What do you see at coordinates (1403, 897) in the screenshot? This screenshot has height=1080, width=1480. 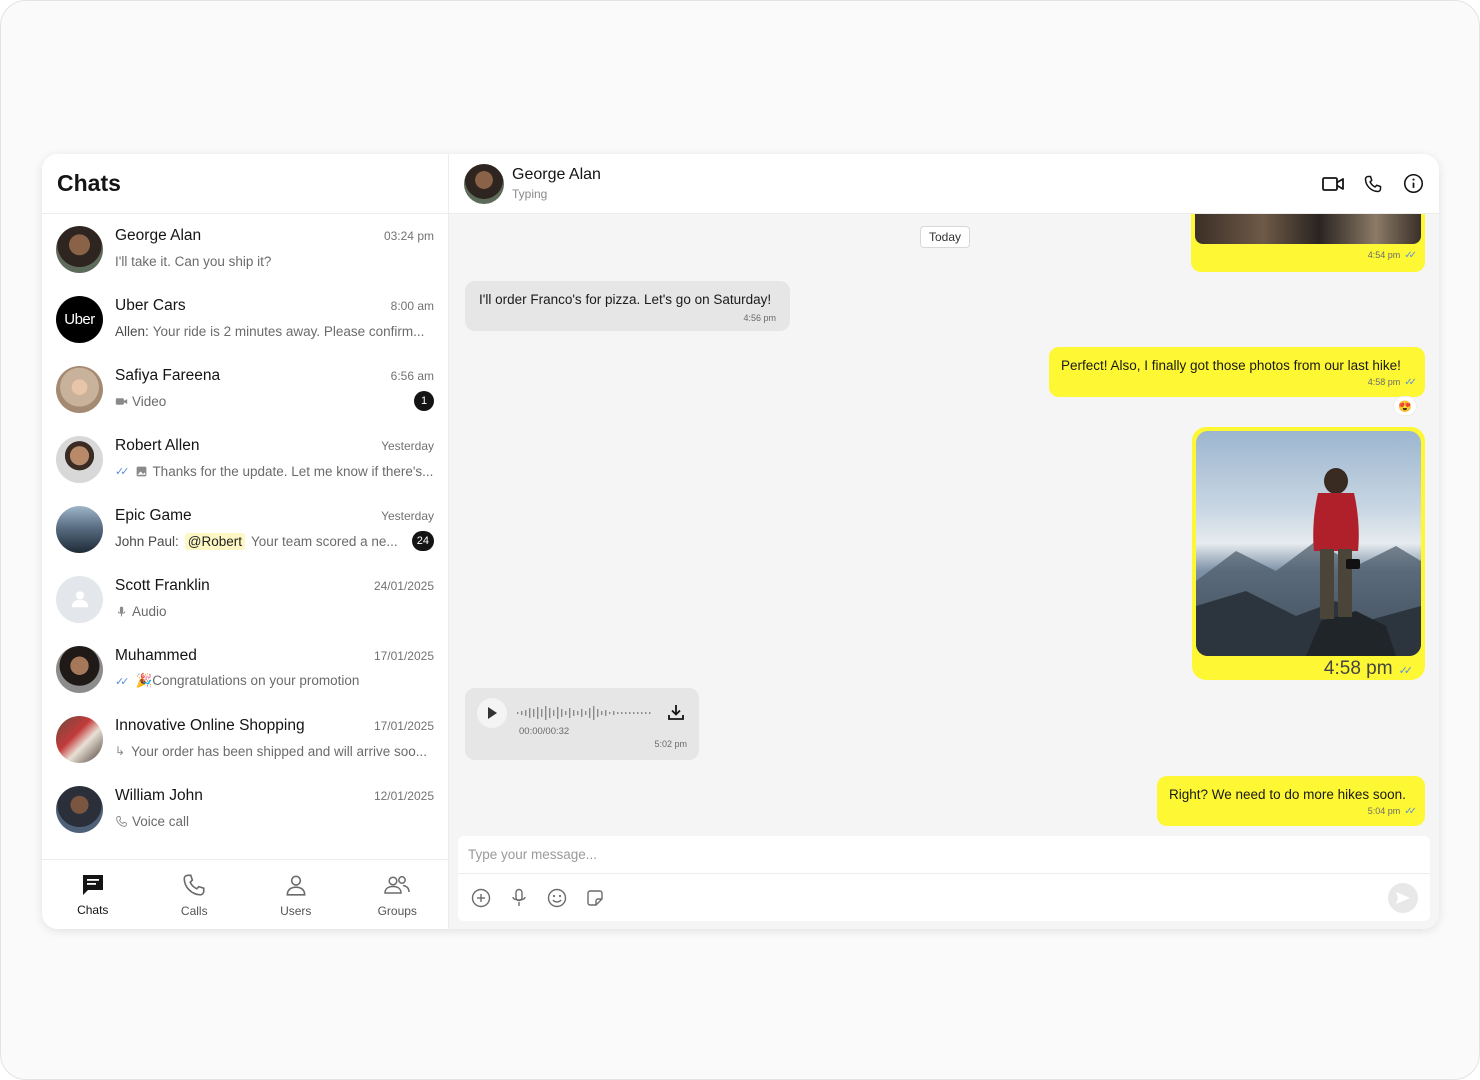 I see `send-button` at bounding box center [1403, 897].